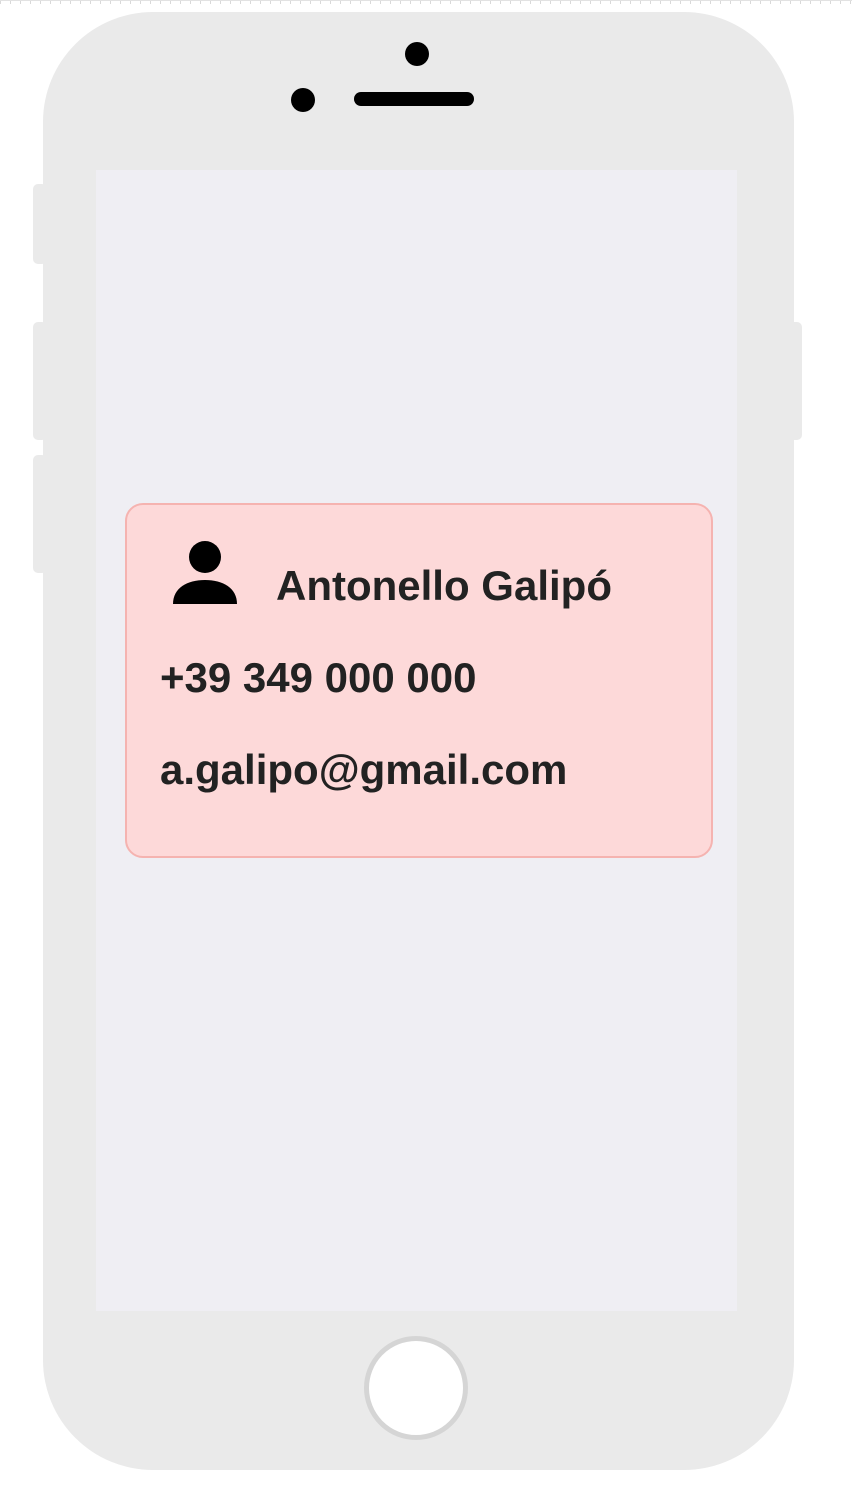 Image resolution: width=852 pixels, height=1486 pixels. Describe the element at coordinates (303, 100) in the screenshot. I see `proximity-sensor-icon` at that location.